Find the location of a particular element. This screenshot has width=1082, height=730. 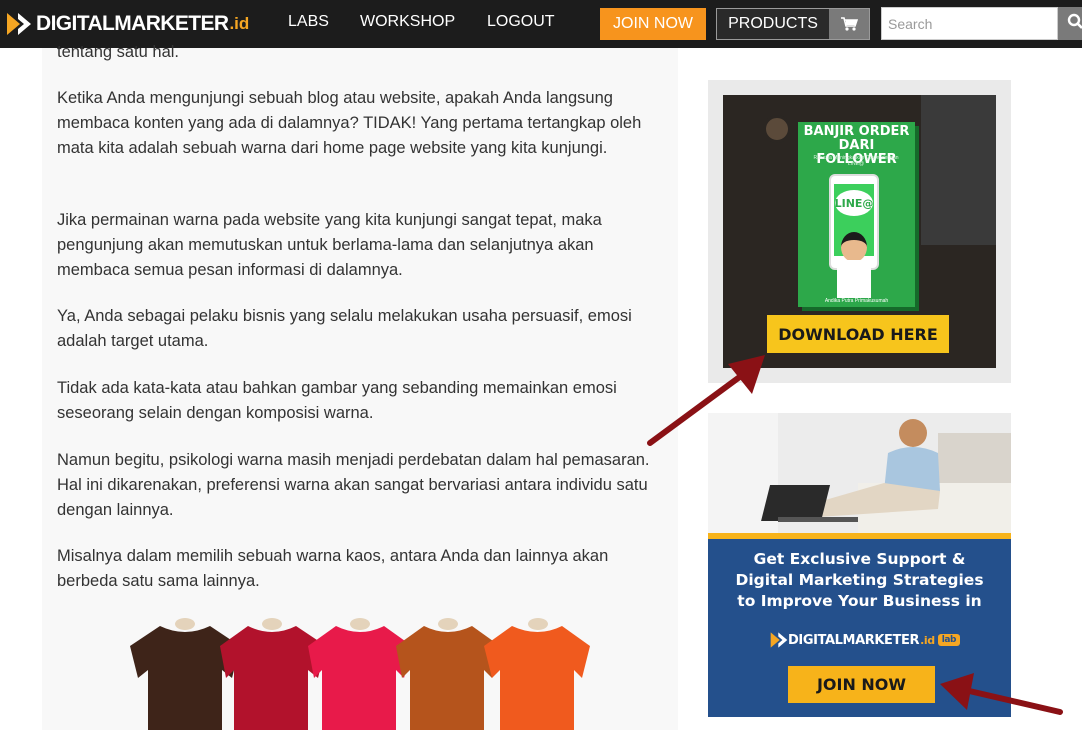

tshirt-brown is located at coordinates (185, 674).